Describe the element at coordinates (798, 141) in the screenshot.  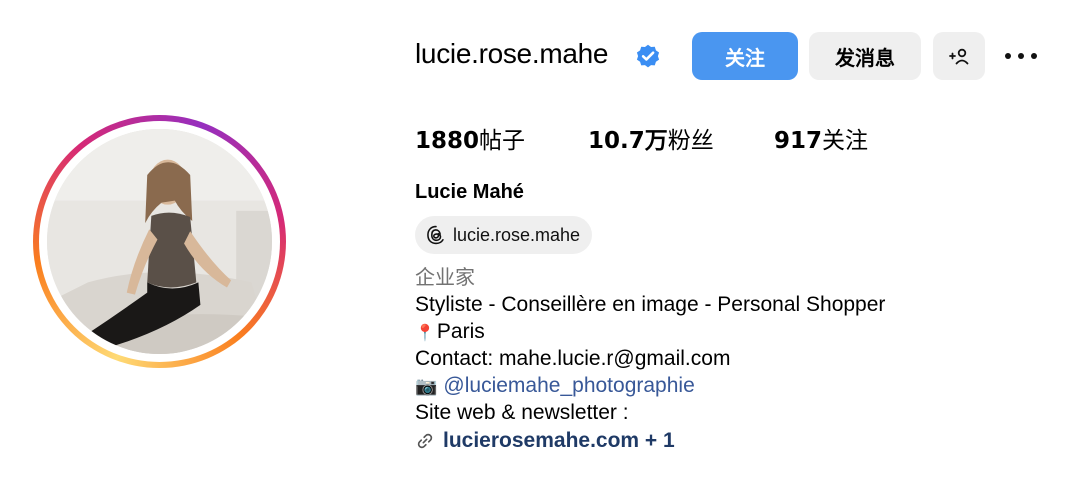
I see `following-value: 917` at that location.